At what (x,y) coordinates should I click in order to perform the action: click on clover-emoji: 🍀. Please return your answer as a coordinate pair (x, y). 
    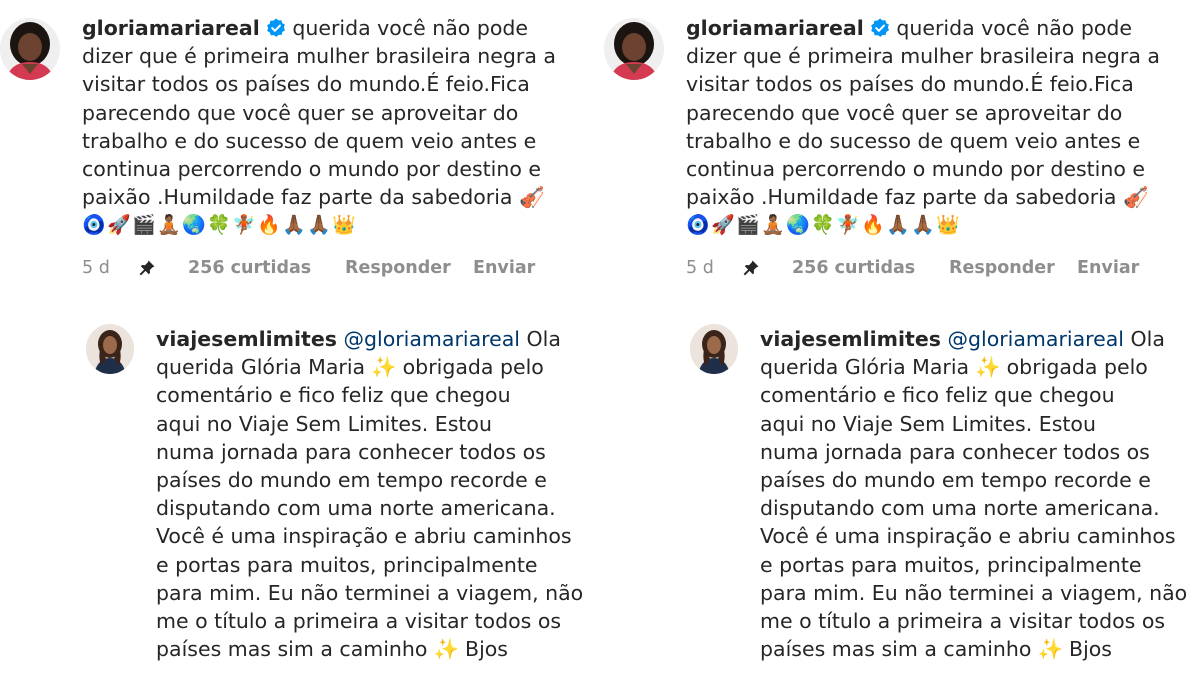
    Looking at the image, I should click on (219, 225).